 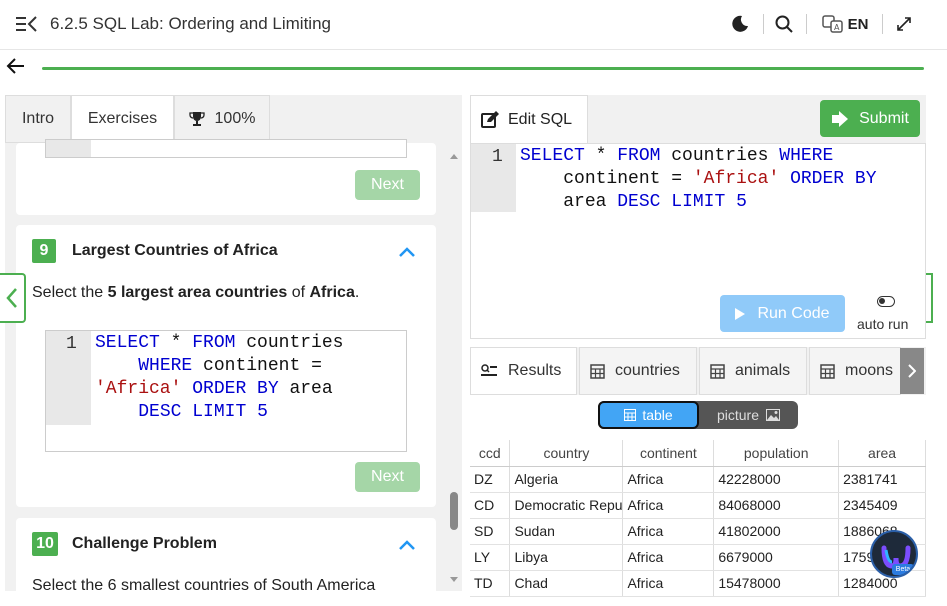 I want to click on table-cell: 2381741, so click(x=882, y=479).